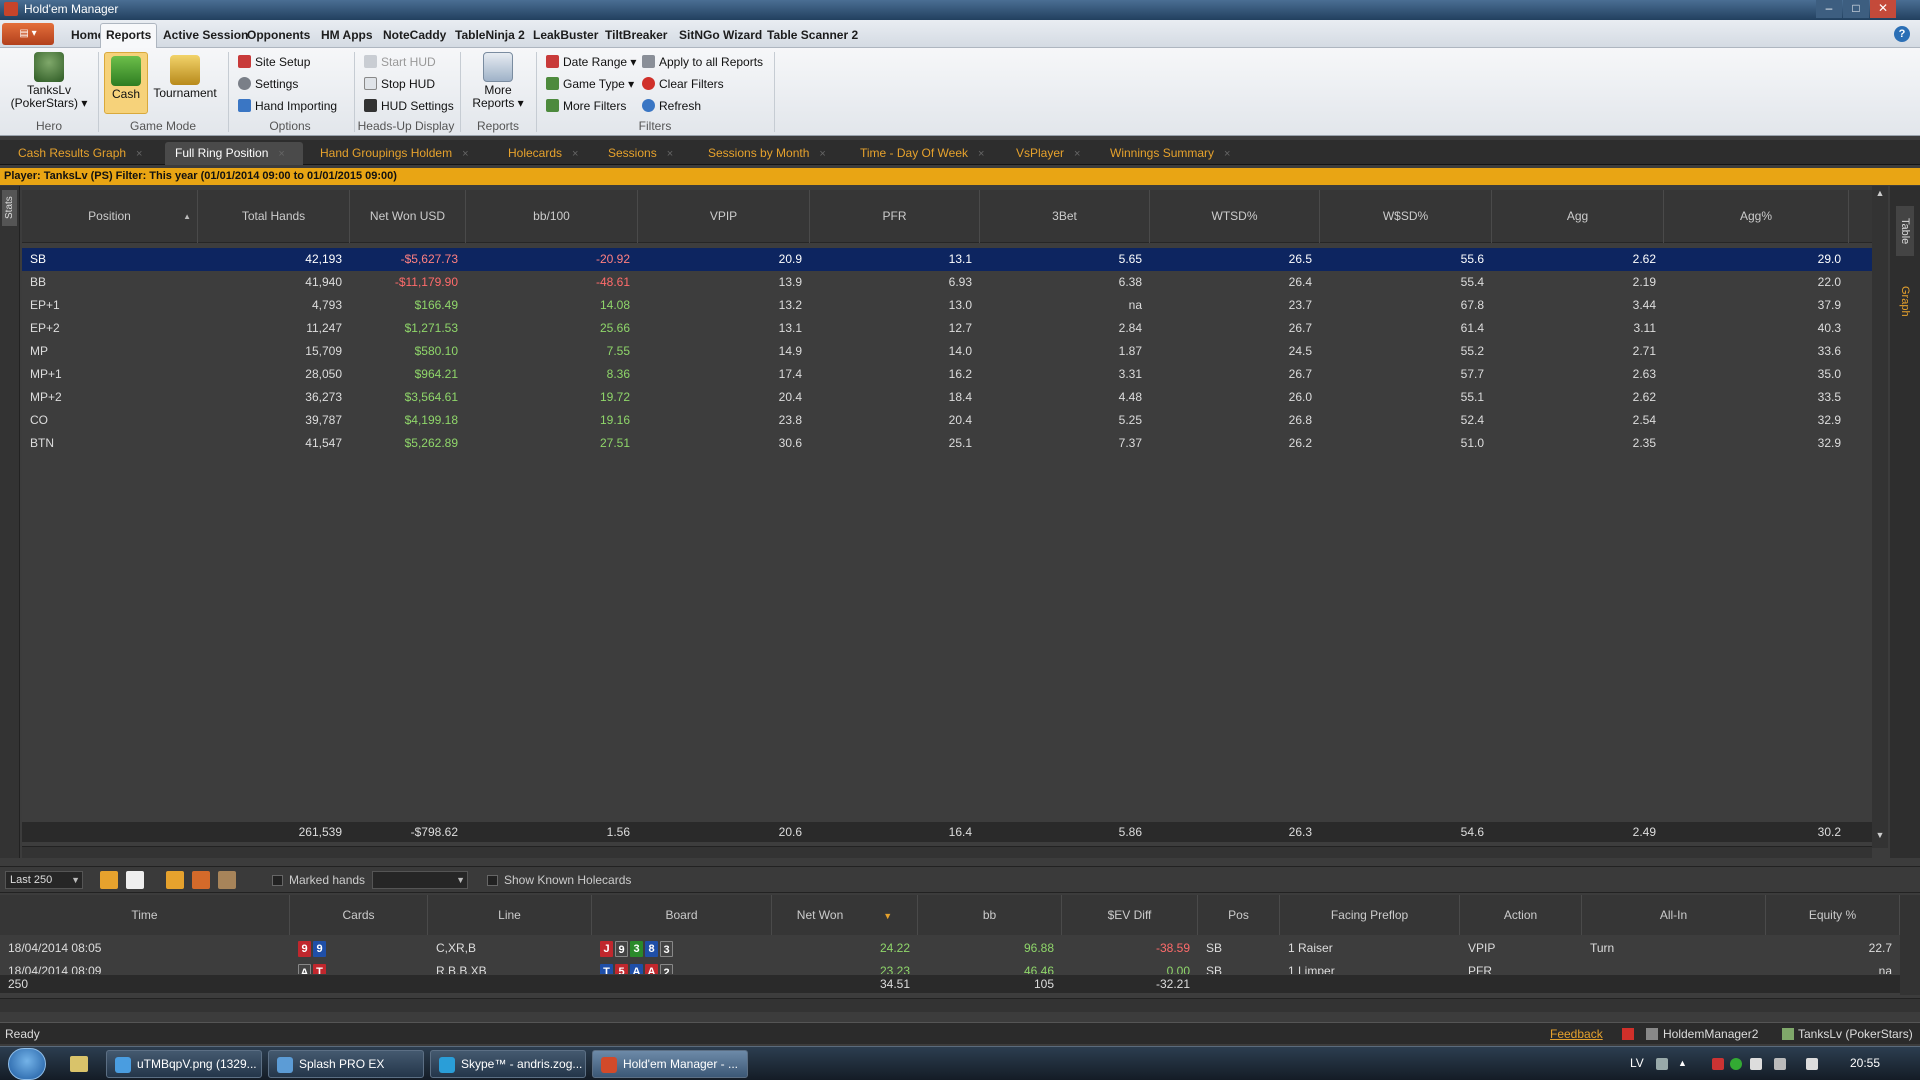  I want to click on hands-column-header-action: Action, so click(1521, 915).